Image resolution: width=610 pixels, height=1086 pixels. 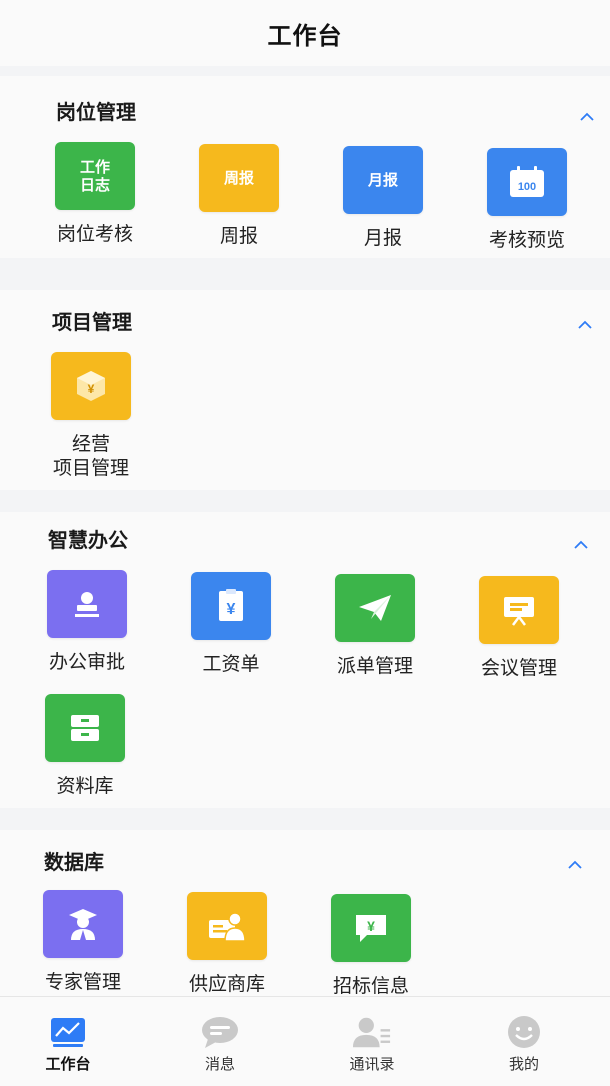 What do you see at coordinates (226, 984) in the screenshot?
I see `tile-label: 供应商库` at bounding box center [226, 984].